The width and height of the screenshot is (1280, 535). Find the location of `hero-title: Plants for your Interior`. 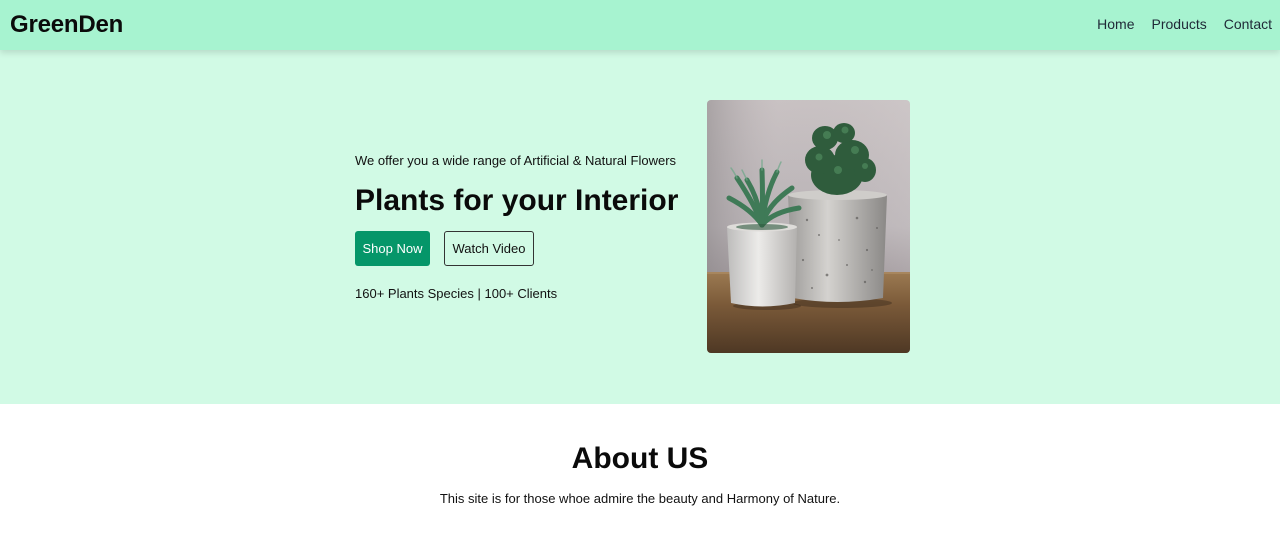

hero-title: Plants for your Interior is located at coordinates (517, 200).